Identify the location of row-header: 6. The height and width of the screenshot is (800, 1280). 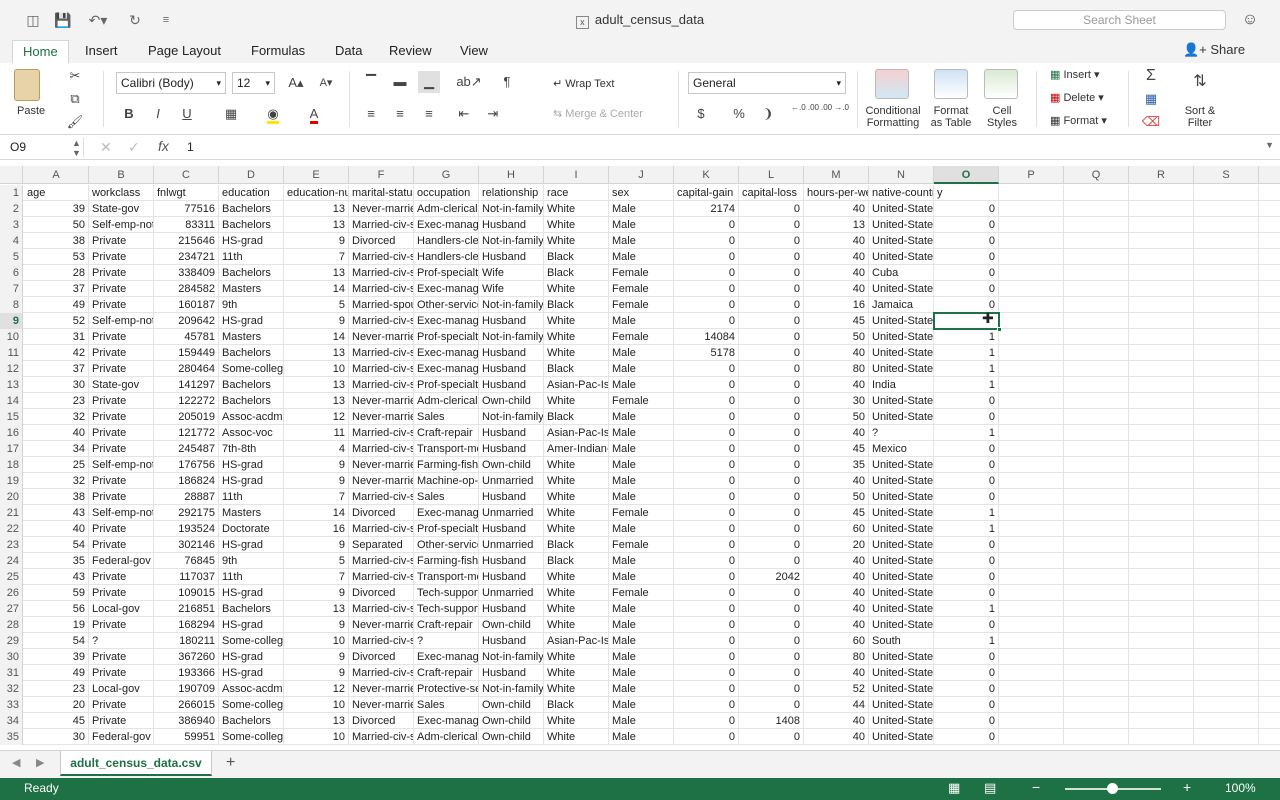
(11, 273).